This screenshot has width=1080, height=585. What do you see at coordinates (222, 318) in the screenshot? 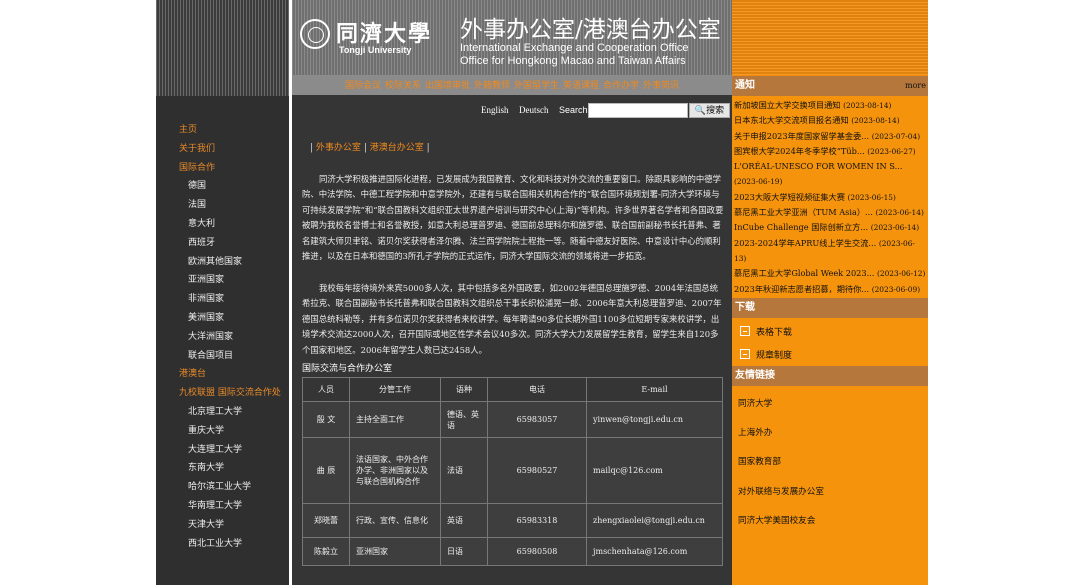
I see `sidebar-item: 美洲国家` at bounding box center [222, 318].